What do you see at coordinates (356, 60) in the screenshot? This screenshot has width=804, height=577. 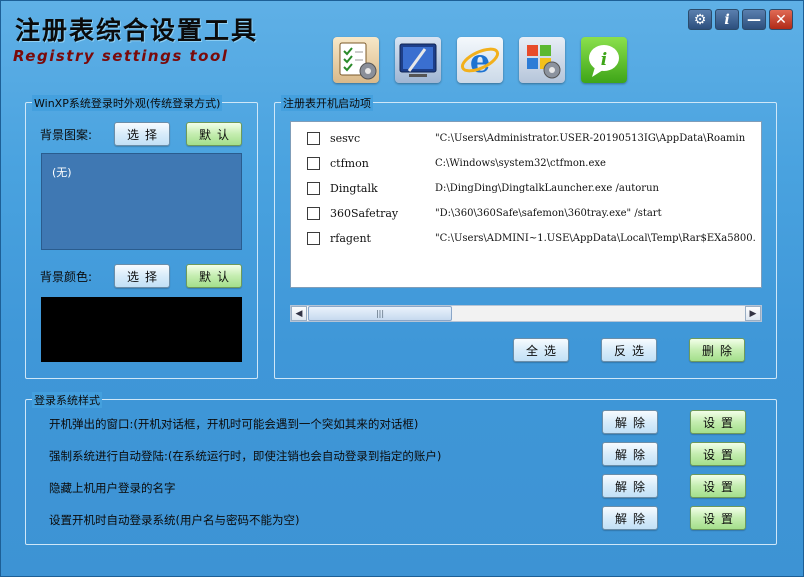 I see `checklist-gear-icon` at bounding box center [356, 60].